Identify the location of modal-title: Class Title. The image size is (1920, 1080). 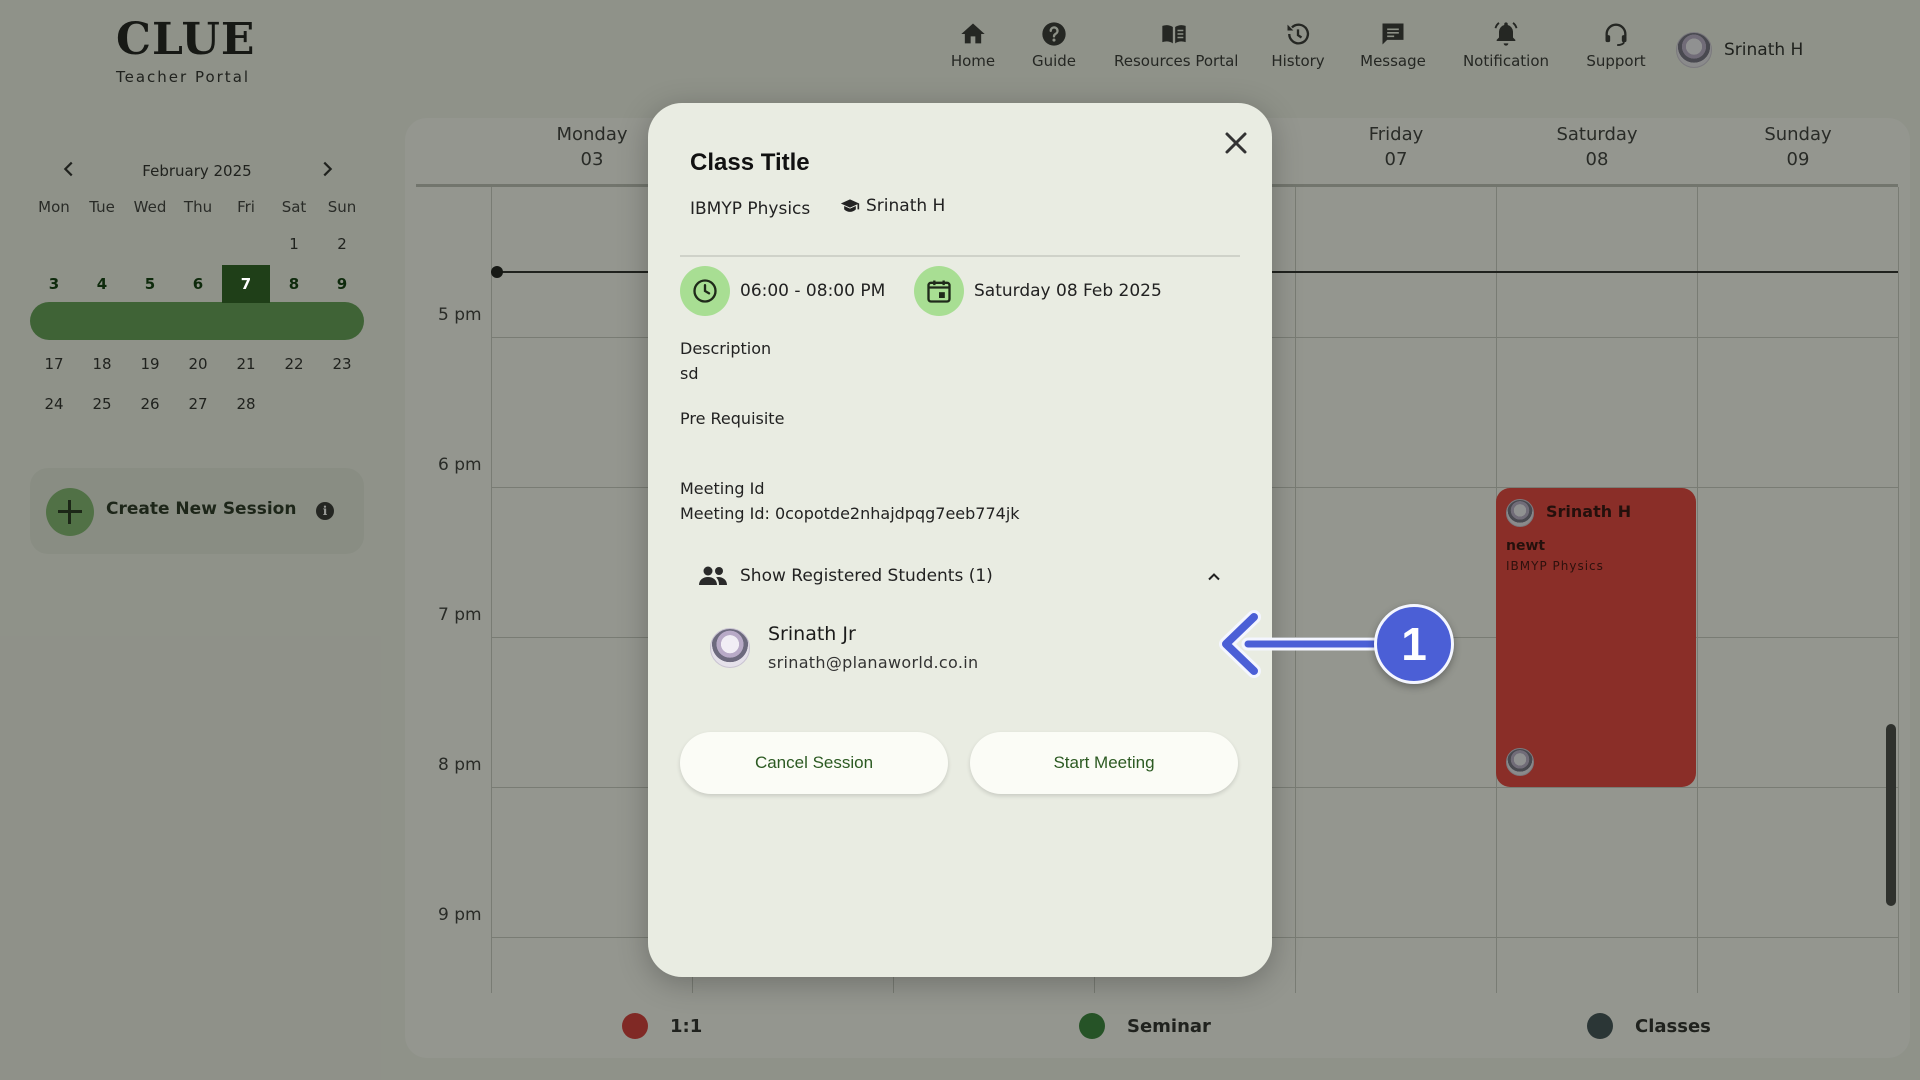
(750, 162).